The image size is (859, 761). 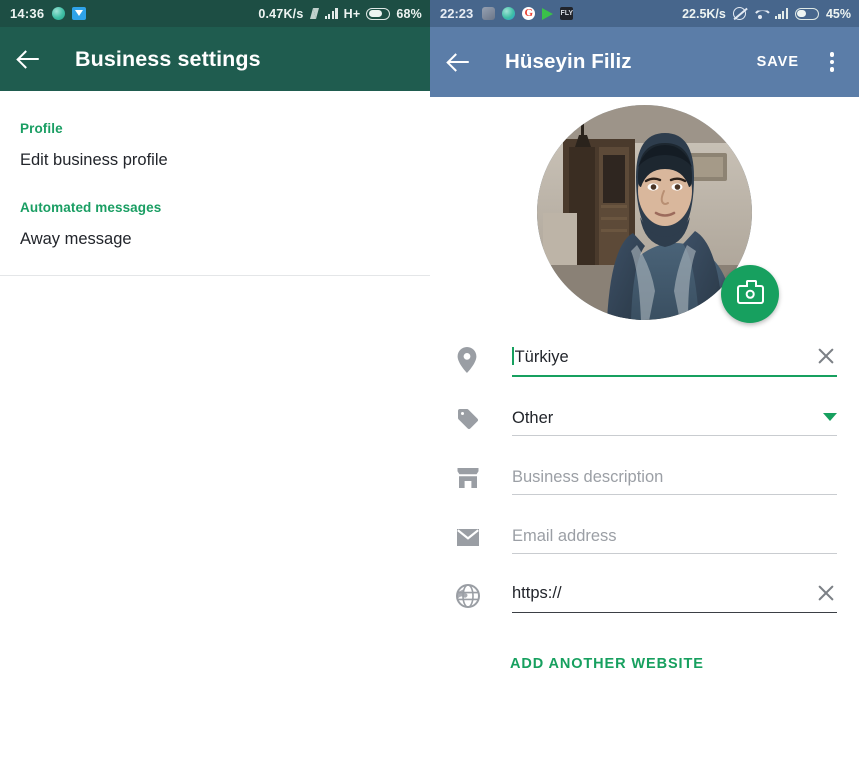 What do you see at coordinates (314, 13) in the screenshot?
I see `data-transfer-icon` at bounding box center [314, 13].